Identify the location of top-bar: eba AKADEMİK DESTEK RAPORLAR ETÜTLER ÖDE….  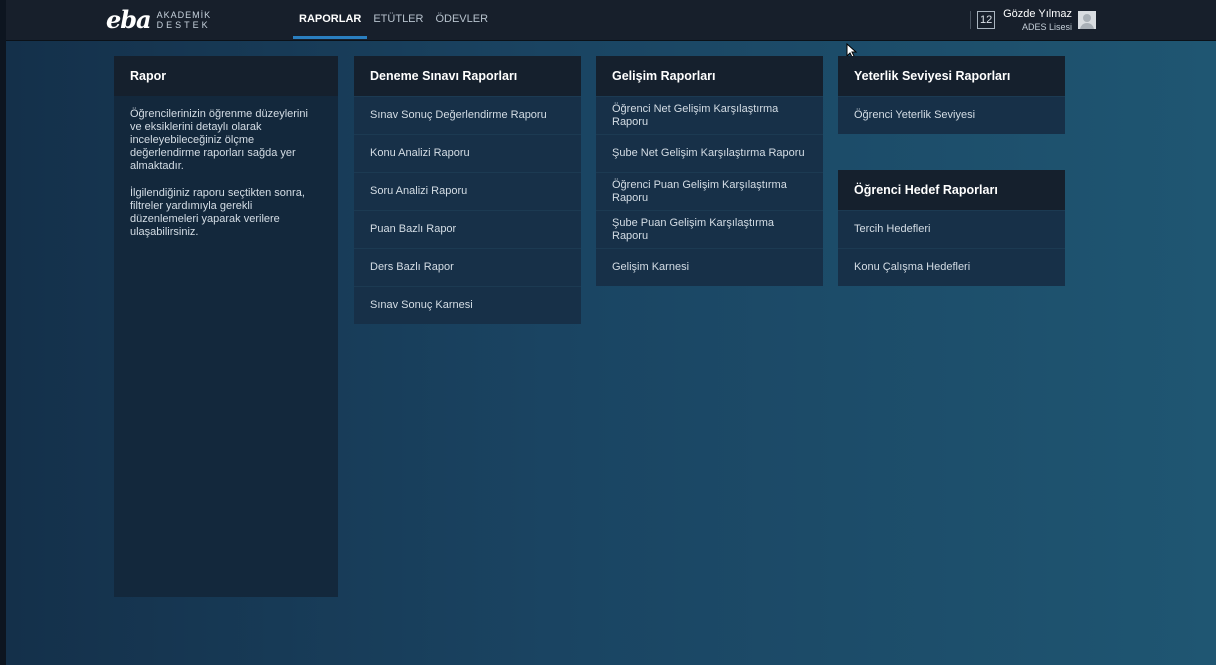
(611, 20).